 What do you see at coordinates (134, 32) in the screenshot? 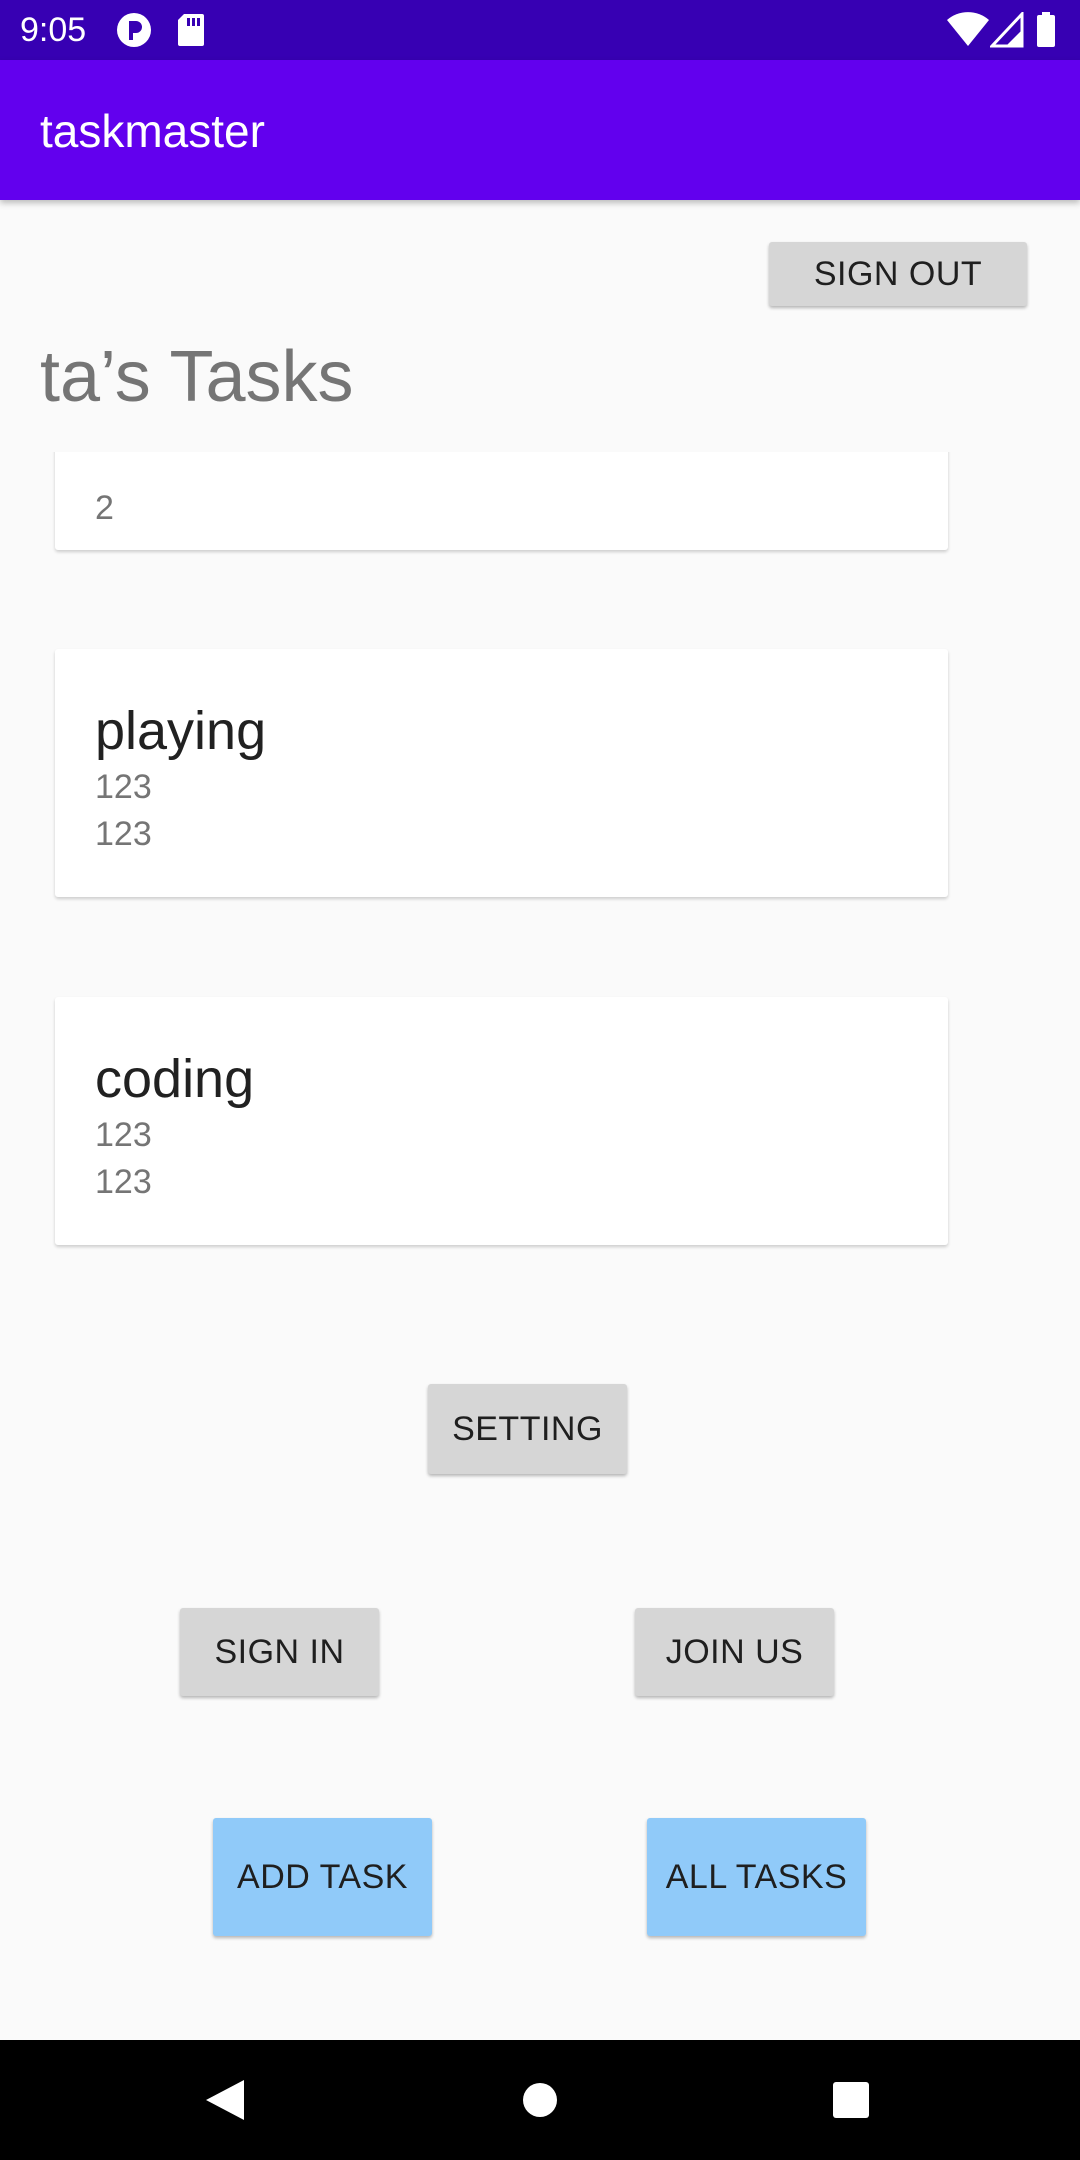
I see `notification-icon` at bounding box center [134, 32].